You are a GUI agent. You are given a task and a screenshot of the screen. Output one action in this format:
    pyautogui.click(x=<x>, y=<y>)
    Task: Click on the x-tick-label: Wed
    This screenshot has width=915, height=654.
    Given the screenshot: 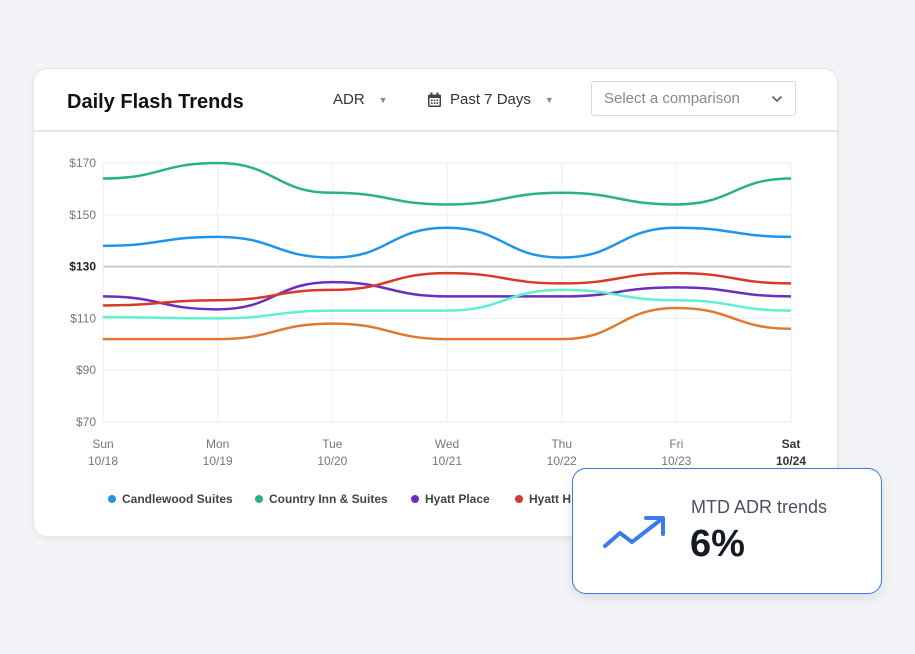 What is the action you would take?
    pyautogui.click(x=447, y=444)
    